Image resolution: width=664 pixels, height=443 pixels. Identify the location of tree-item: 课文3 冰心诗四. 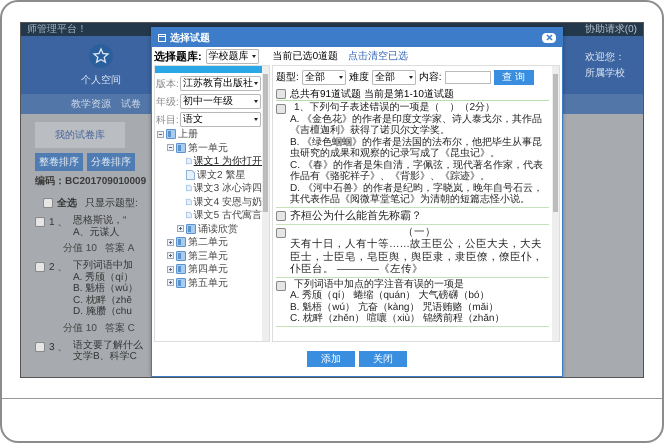
(228, 188).